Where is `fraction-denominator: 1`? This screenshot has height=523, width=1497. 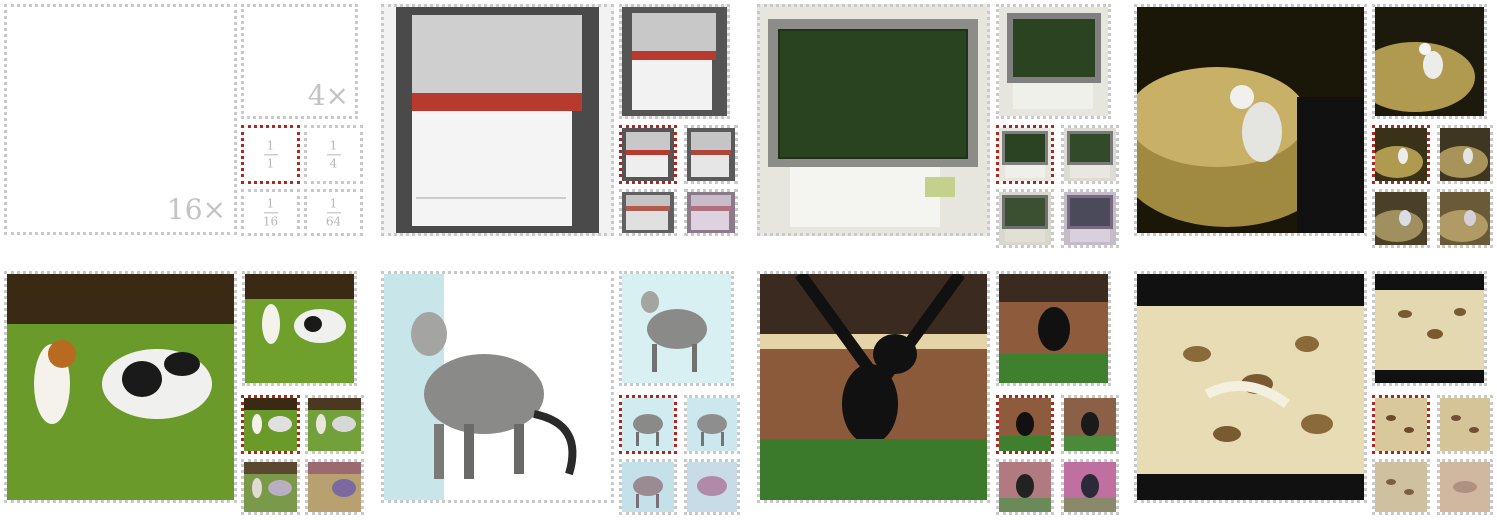 fraction-denominator: 1 is located at coordinates (270, 163).